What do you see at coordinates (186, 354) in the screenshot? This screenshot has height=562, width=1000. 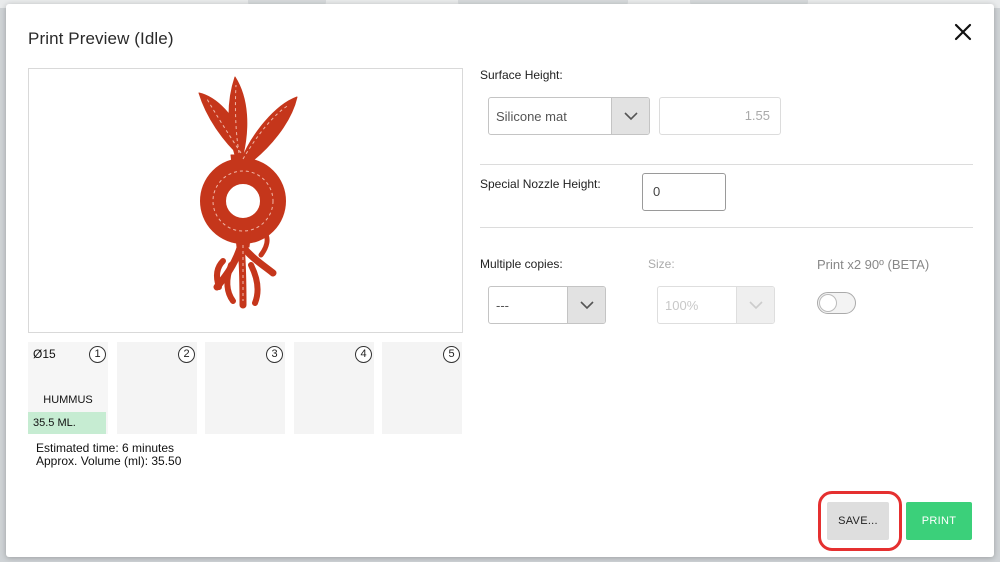 I see `slot-number: 2` at bounding box center [186, 354].